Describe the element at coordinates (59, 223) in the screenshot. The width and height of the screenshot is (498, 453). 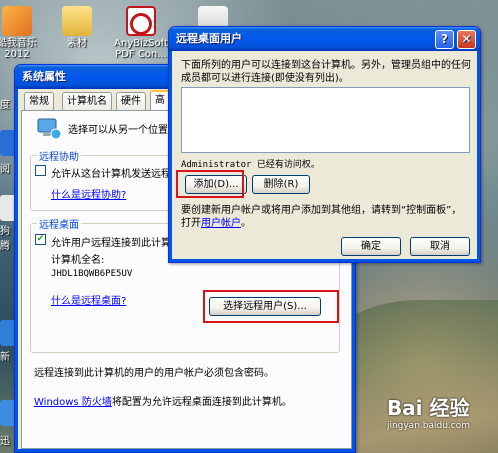
I see `remote-desktop-label: 远程桌面` at that location.